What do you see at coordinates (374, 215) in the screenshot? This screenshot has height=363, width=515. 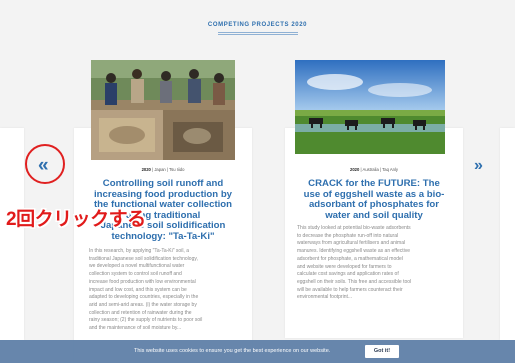 I see `title-line: water and soil quality` at bounding box center [374, 215].